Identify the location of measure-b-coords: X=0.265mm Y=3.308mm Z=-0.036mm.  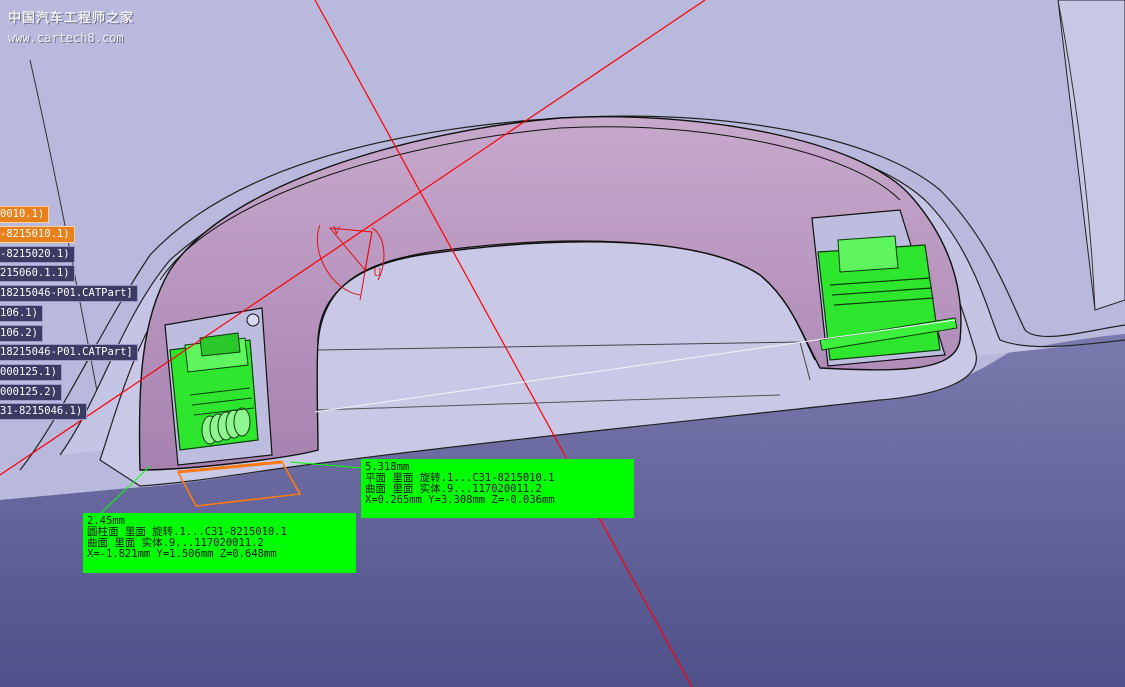
(460, 500).